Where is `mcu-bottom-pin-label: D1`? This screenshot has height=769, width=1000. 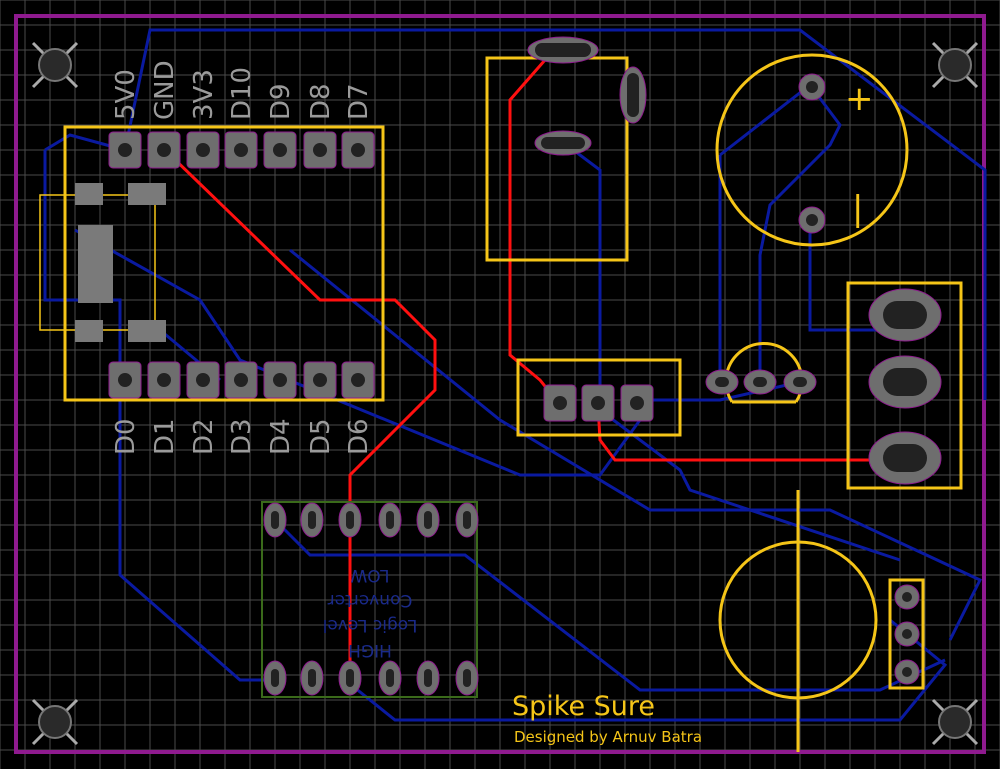
mcu-bottom-pin-label: D1 is located at coordinates (165, 436).